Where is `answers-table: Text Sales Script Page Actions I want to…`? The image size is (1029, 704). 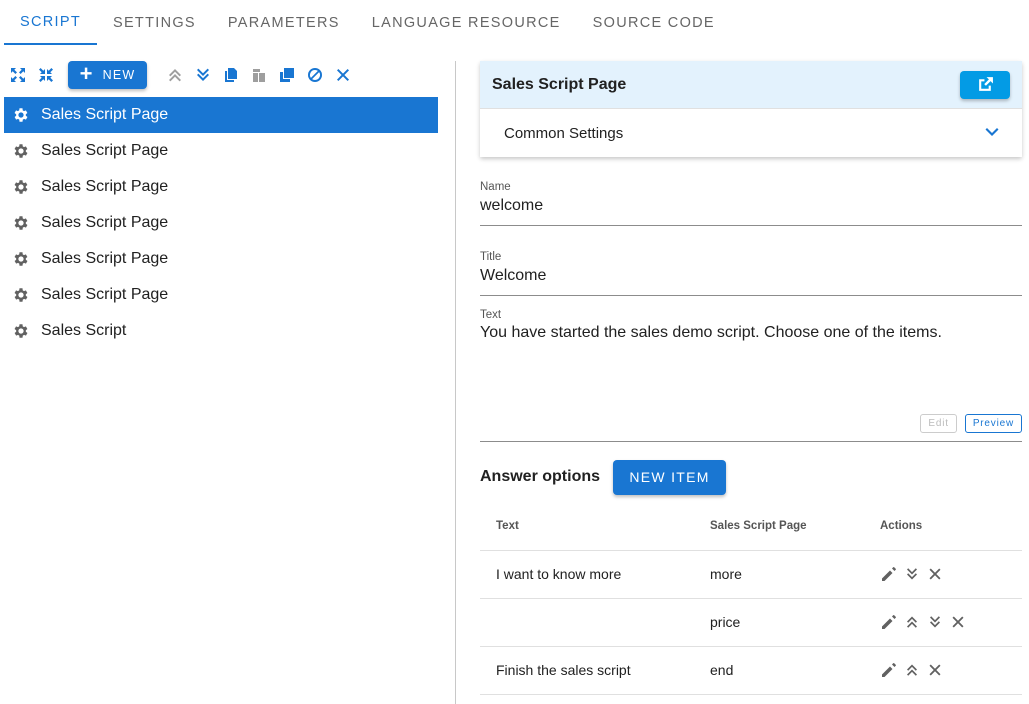
answers-table: Text Sales Script Page Actions I want to… is located at coordinates (751, 599).